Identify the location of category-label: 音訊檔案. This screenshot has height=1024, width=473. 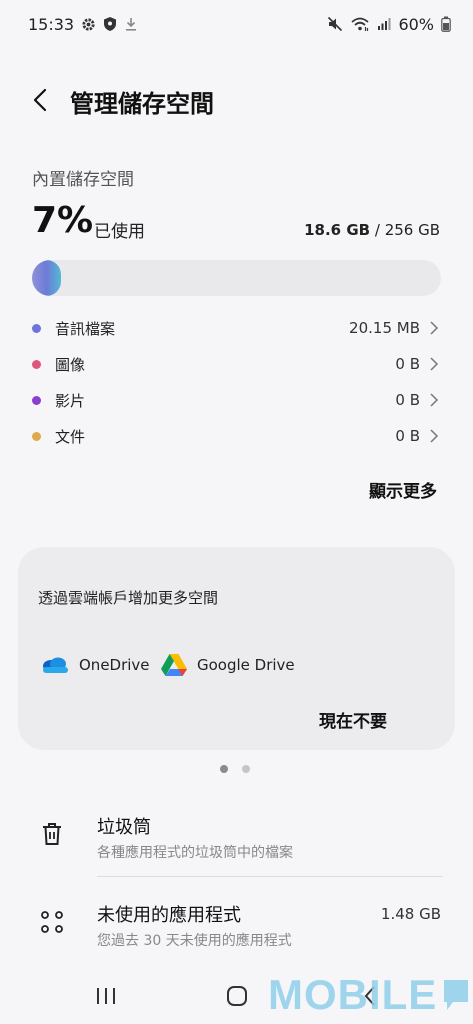
(85, 328).